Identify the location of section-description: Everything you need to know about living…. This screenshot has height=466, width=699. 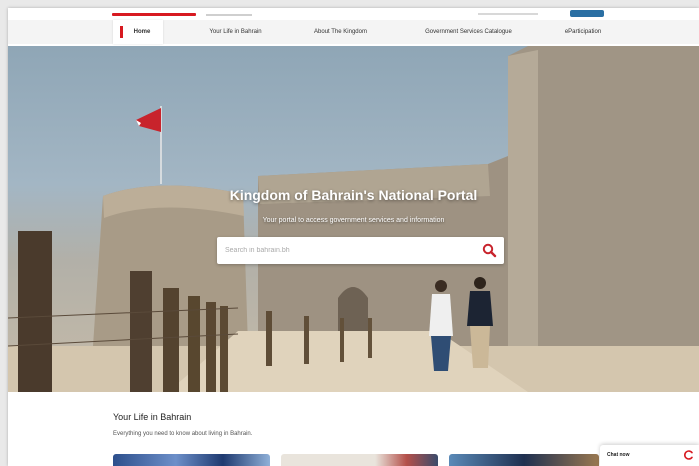
(183, 434).